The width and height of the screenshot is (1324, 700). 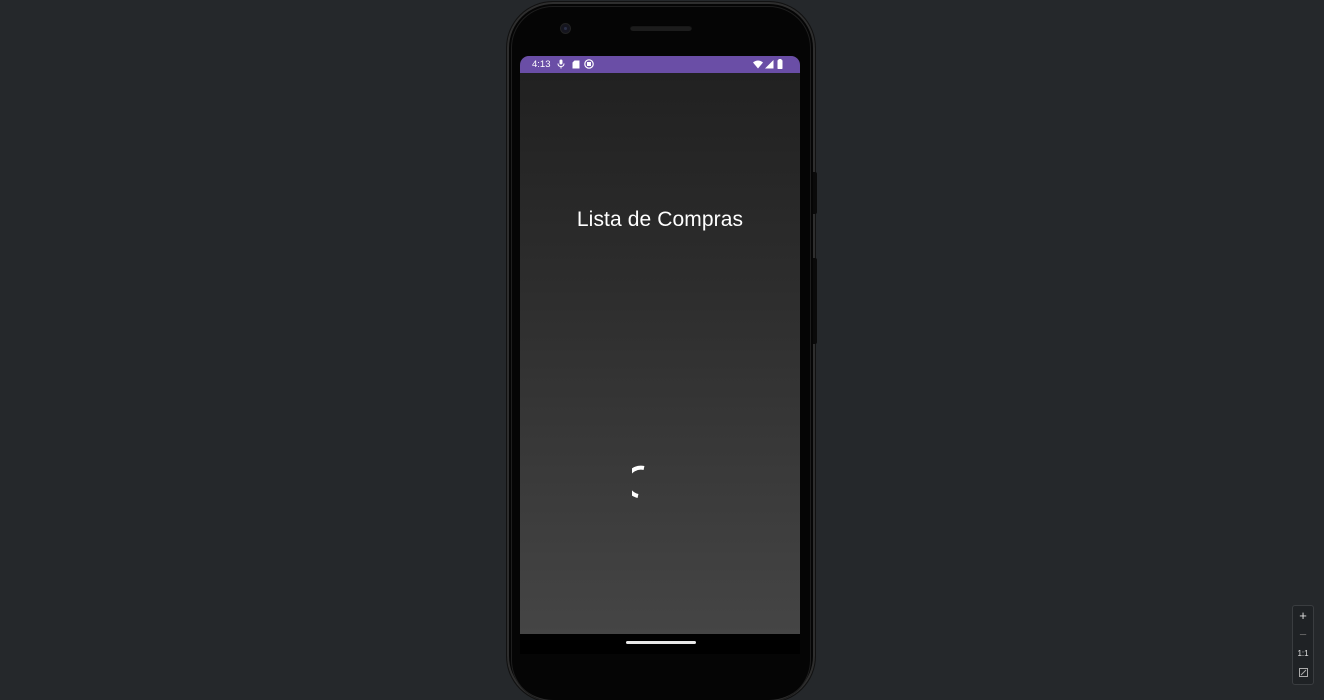 I want to click on status-bar: 4:13, so click(x=660, y=64).